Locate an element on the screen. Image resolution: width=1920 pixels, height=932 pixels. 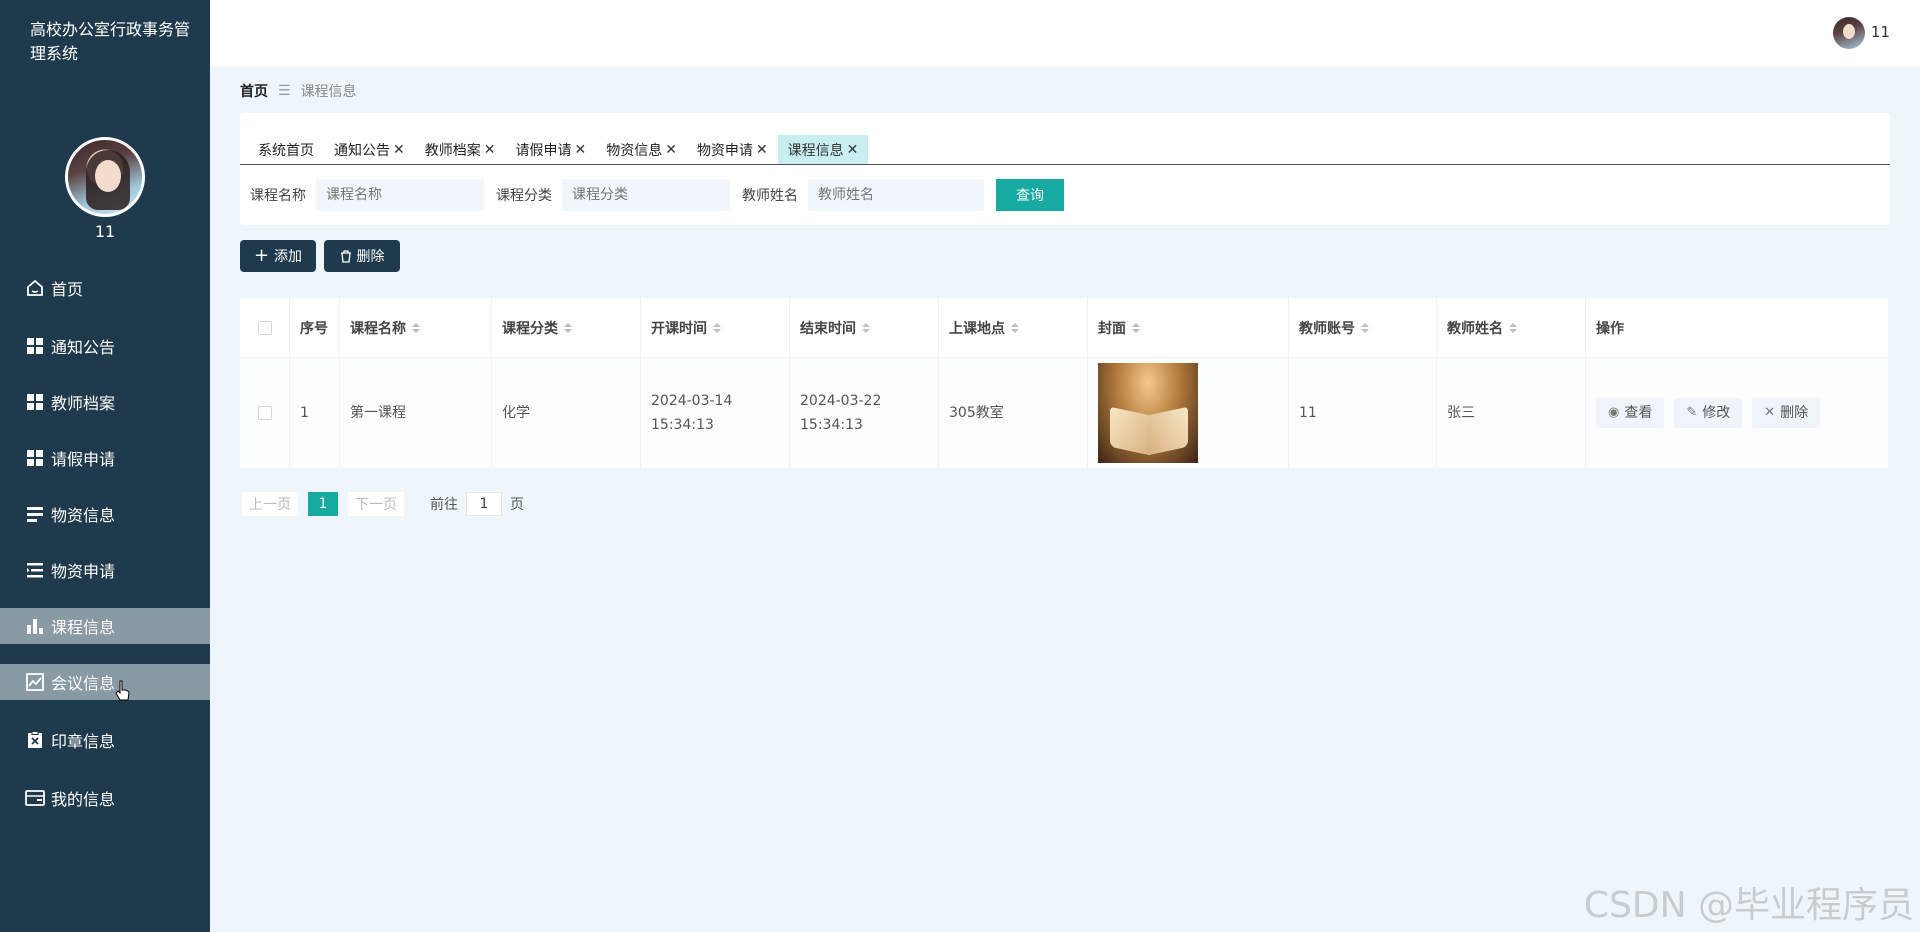
cell-start-time: 2024-03-14 15:34:13 is located at coordinates (715, 413).